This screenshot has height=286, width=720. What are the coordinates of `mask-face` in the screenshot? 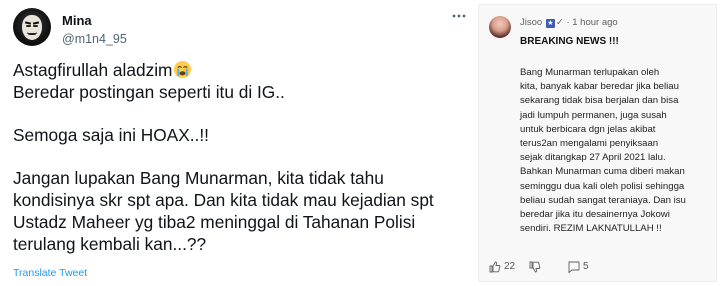 It's located at (32, 27).